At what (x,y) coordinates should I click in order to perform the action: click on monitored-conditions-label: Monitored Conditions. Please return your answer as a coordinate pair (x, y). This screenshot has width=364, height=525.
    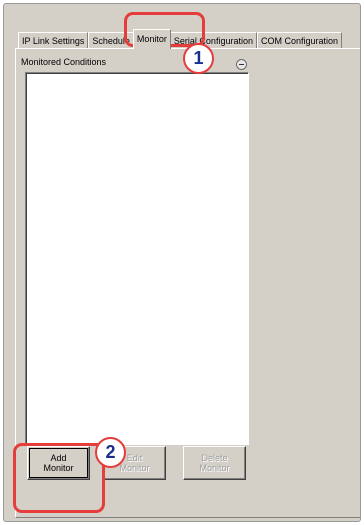
    Looking at the image, I should click on (64, 62).